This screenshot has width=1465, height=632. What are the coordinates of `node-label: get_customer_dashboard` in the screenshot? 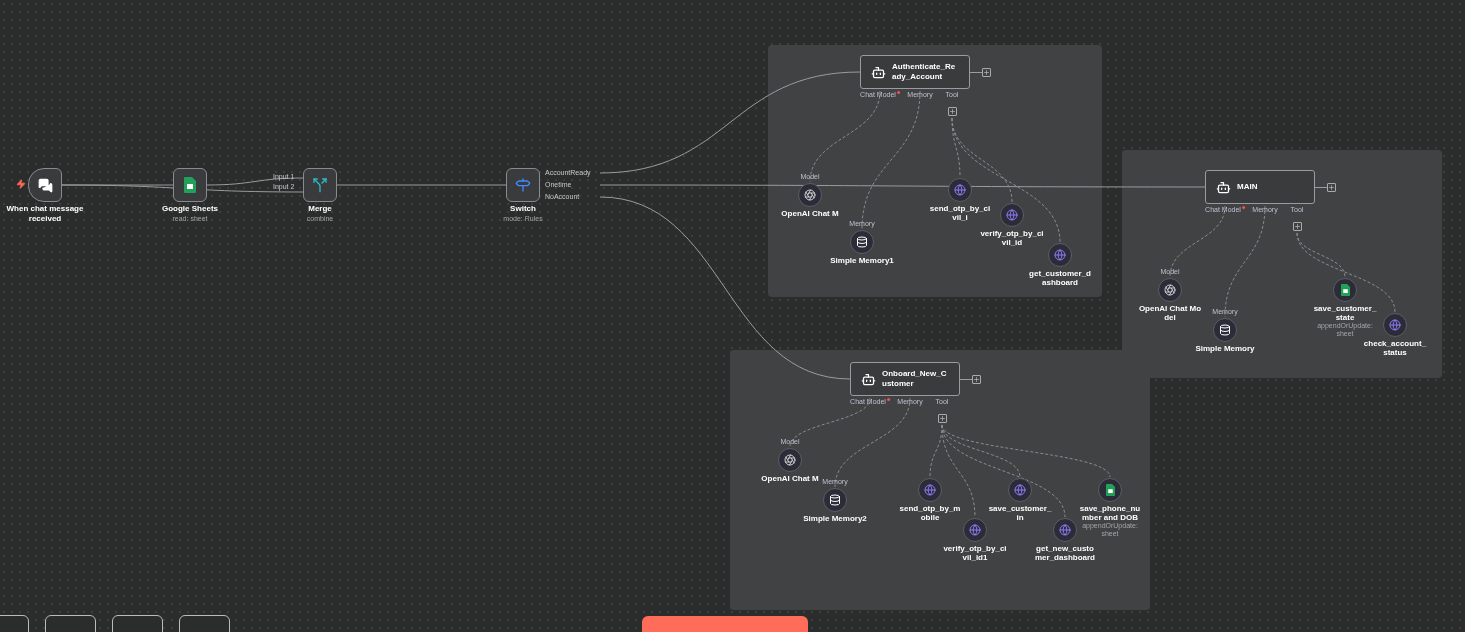 It's located at (1060, 278).